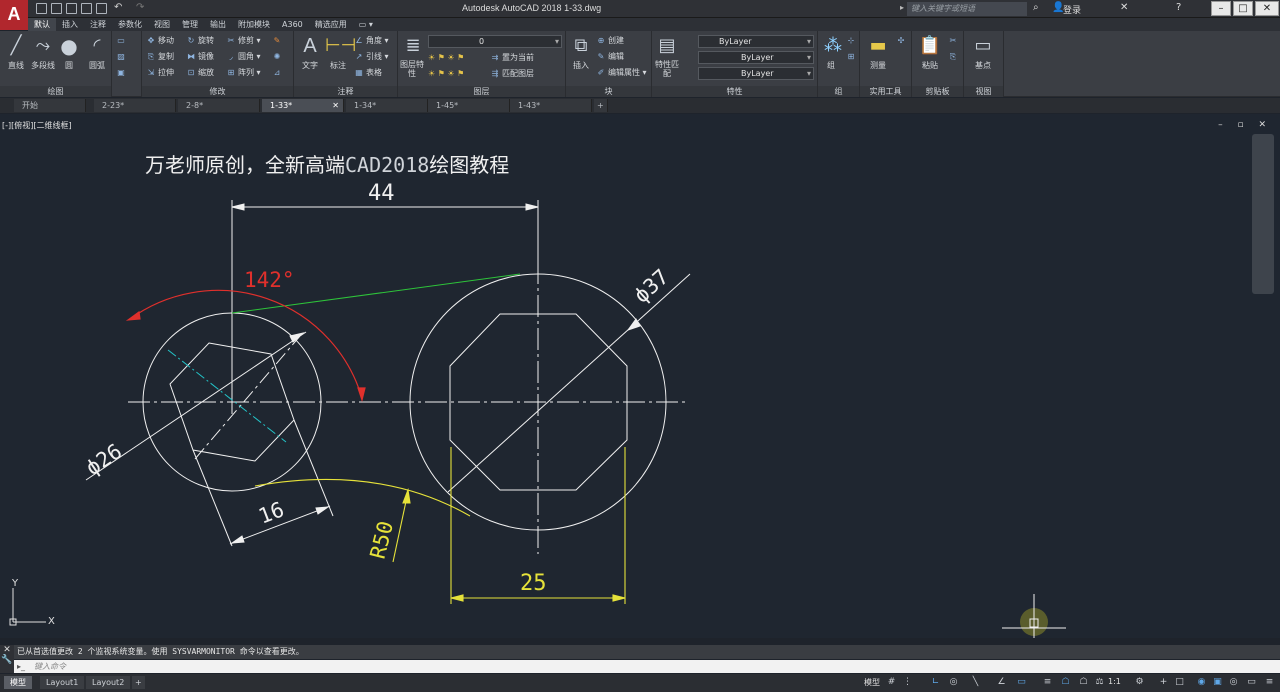 This screenshot has height=692, width=1280. I want to click on tab-annotate: 注释, so click(98, 24).